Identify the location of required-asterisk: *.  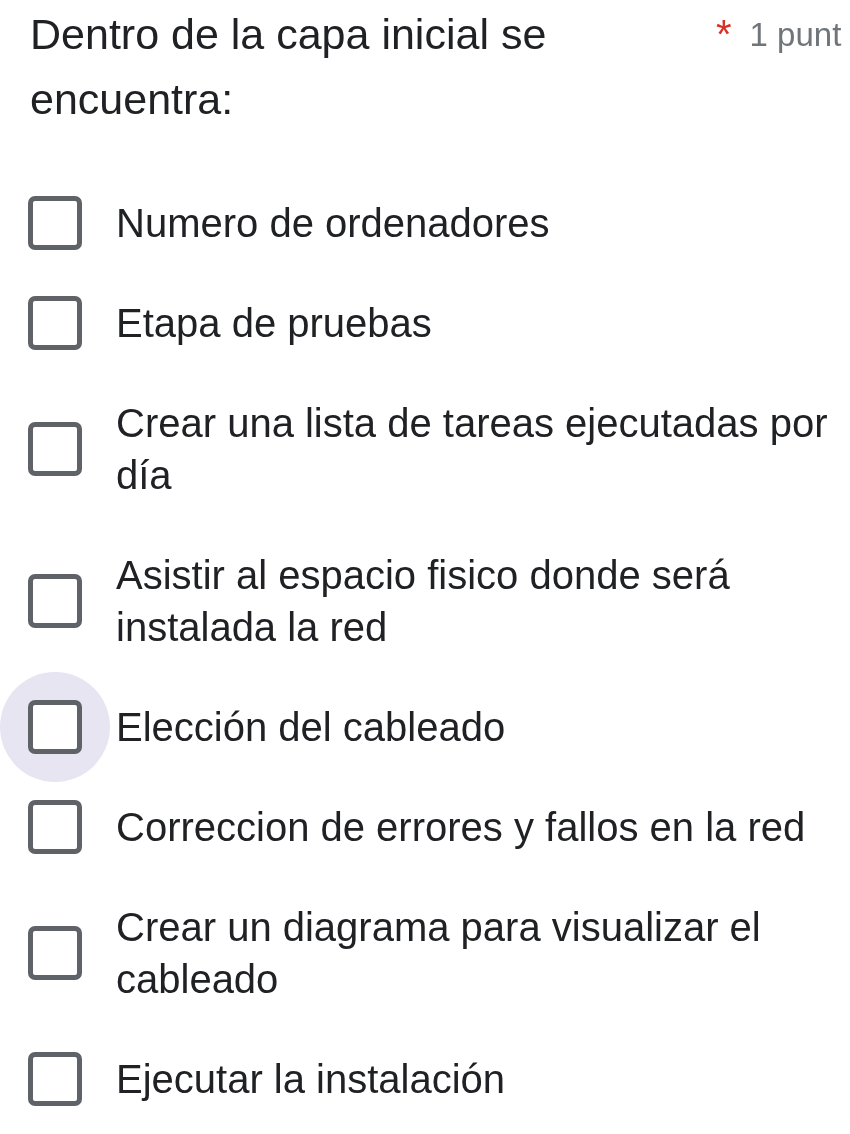
(724, 34).